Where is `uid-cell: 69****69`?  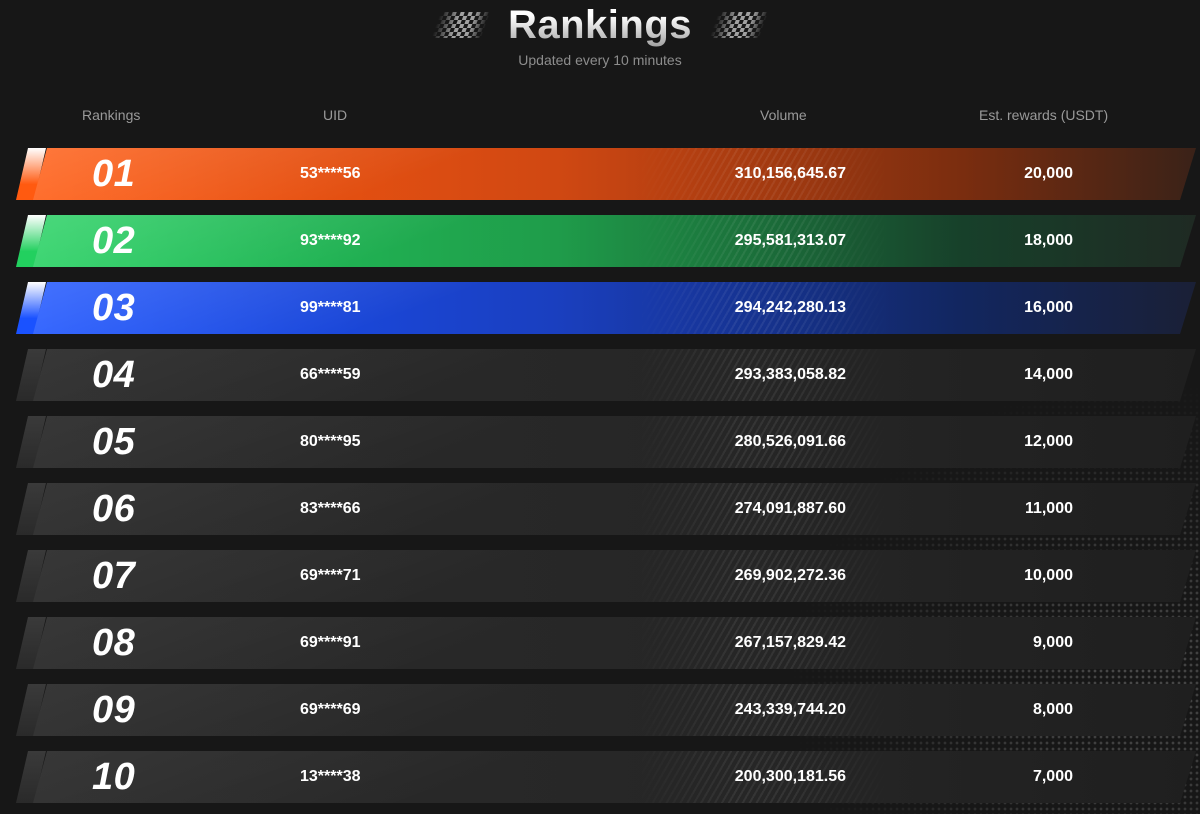
uid-cell: 69****69 is located at coordinates (330, 709).